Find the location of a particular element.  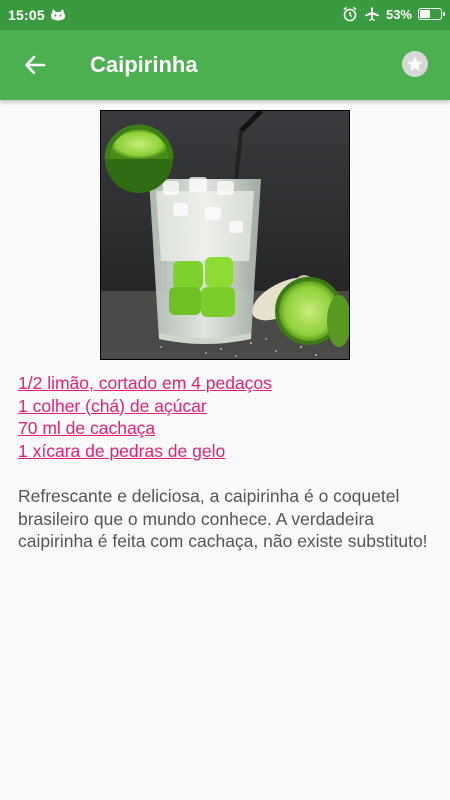

favorite-button is located at coordinates (415, 64).